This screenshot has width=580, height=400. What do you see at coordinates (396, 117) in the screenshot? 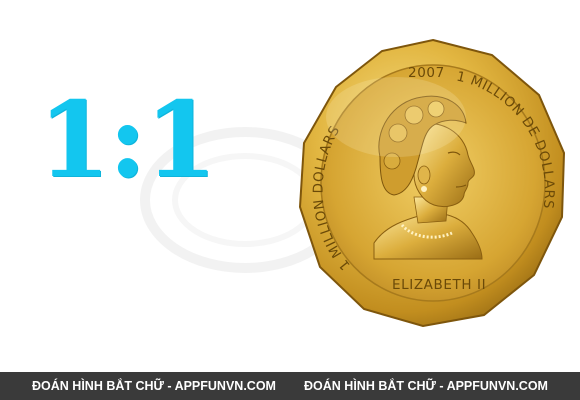
I see `coin-sheen` at bounding box center [396, 117].